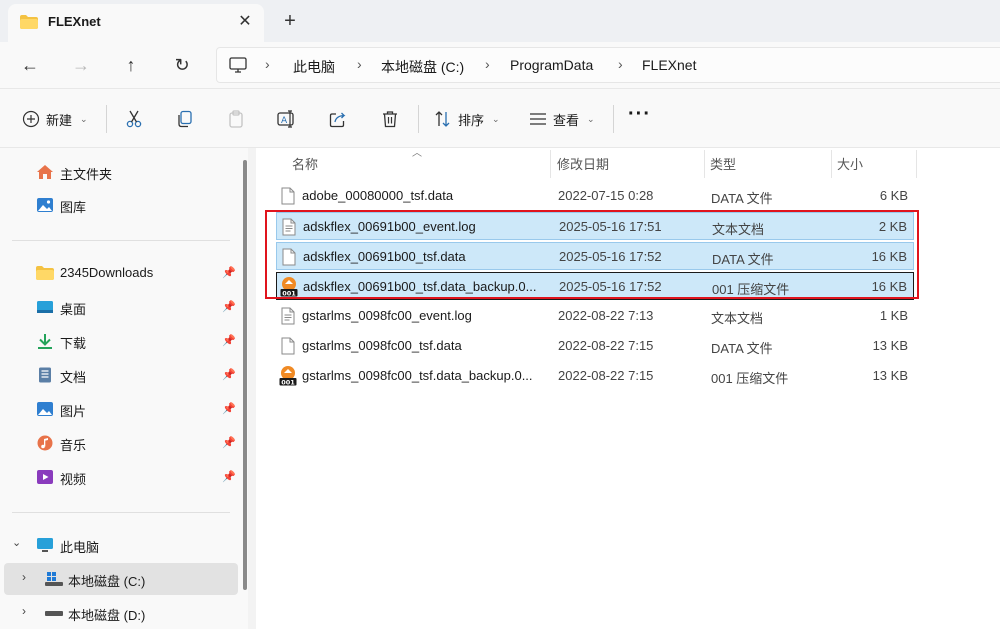  I want to click on column-header-name: 名称, so click(305, 163).